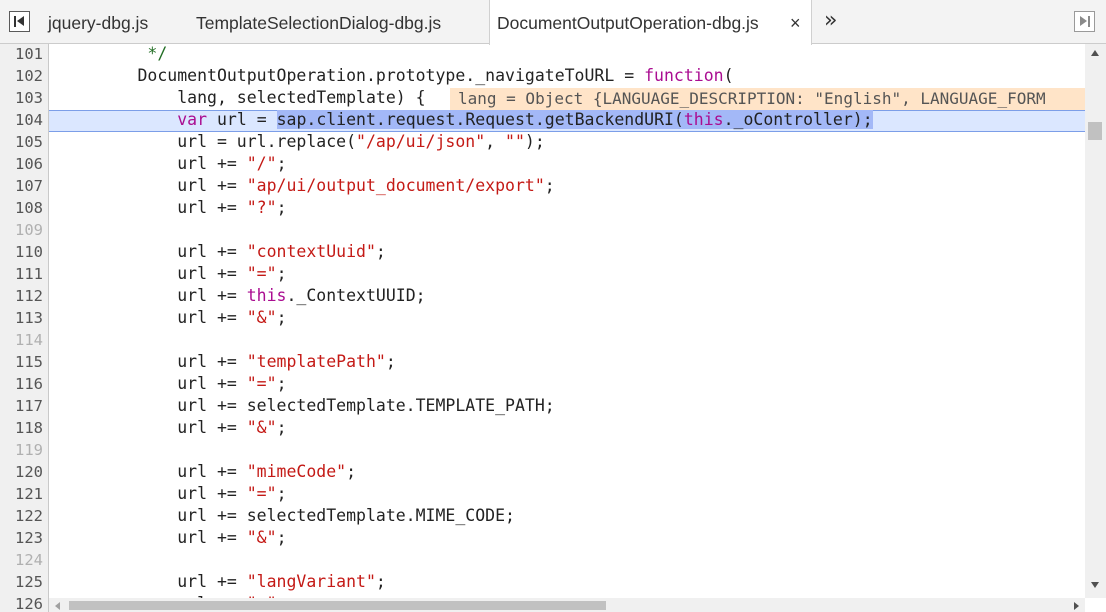  What do you see at coordinates (21, 120) in the screenshot?
I see `line-number: 104` at bounding box center [21, 120].